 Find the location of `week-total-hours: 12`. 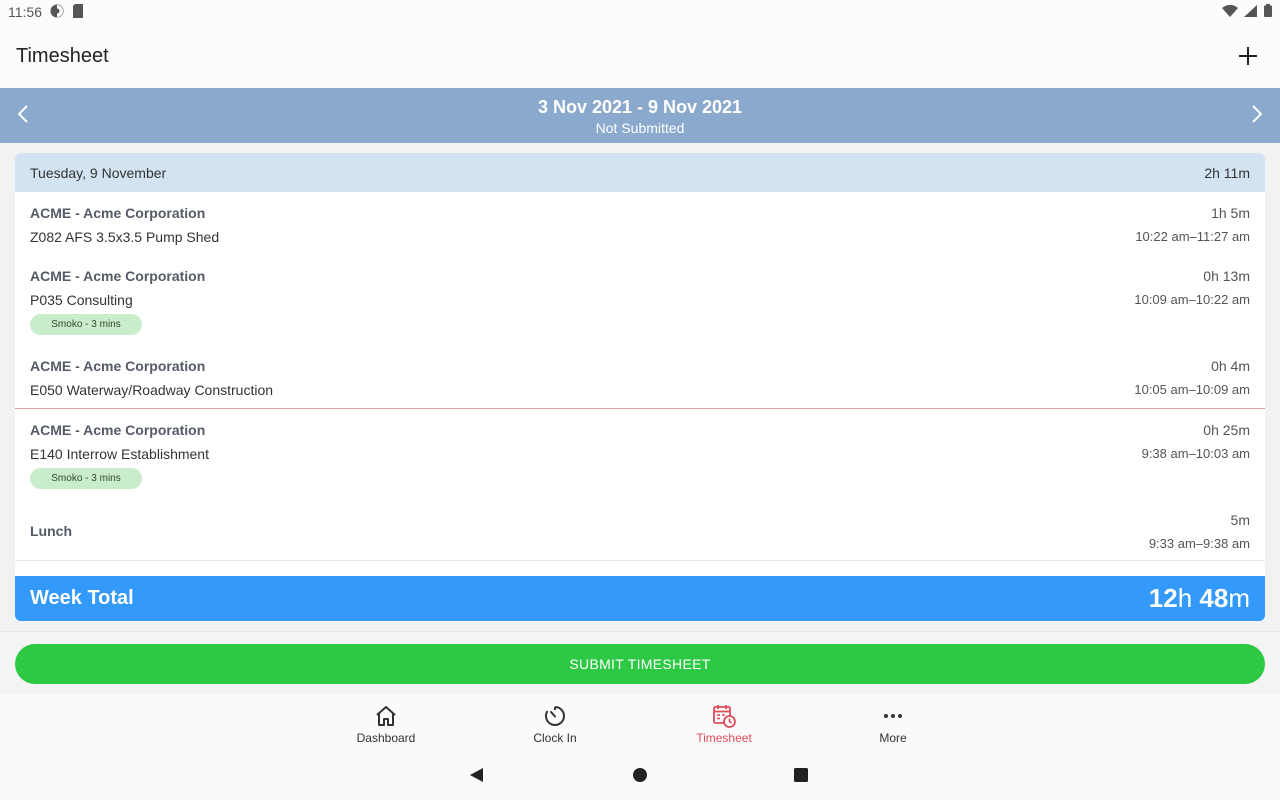

week-total-hours: 12 is located at coordinates (1163, 598).